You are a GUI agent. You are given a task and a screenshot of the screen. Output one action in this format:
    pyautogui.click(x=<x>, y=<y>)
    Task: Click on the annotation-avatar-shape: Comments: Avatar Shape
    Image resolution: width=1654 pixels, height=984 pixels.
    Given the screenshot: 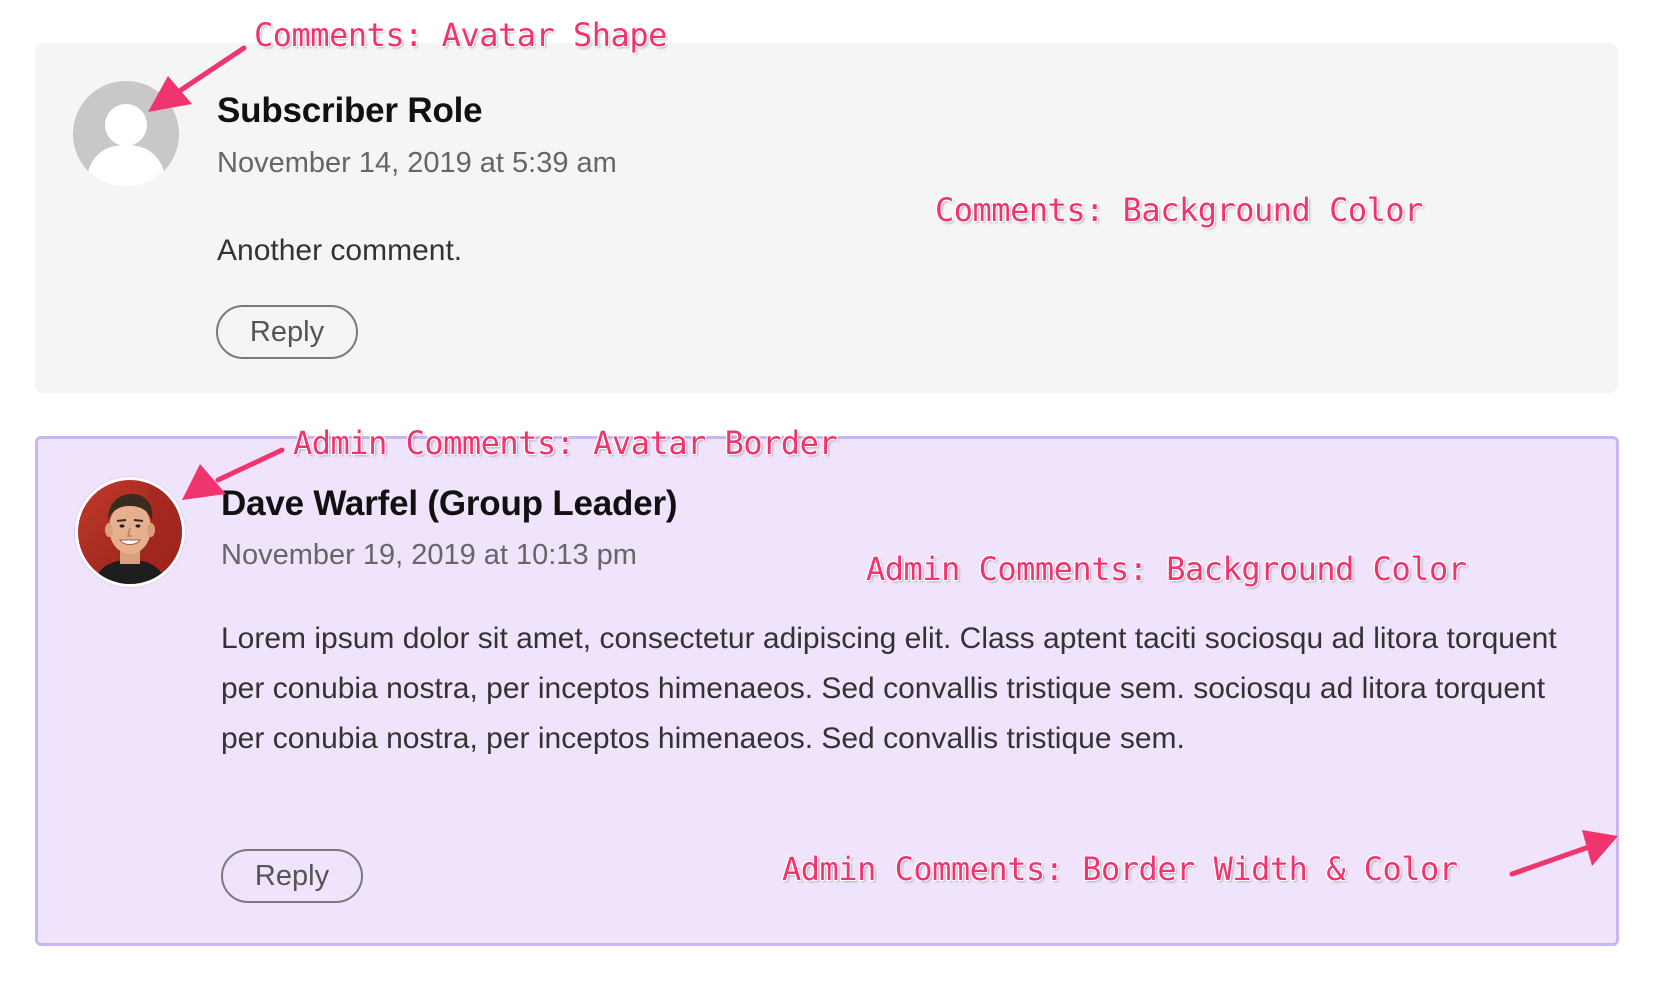 What is the action you would take?
    pyautogui.click(x=460, y=35)
    